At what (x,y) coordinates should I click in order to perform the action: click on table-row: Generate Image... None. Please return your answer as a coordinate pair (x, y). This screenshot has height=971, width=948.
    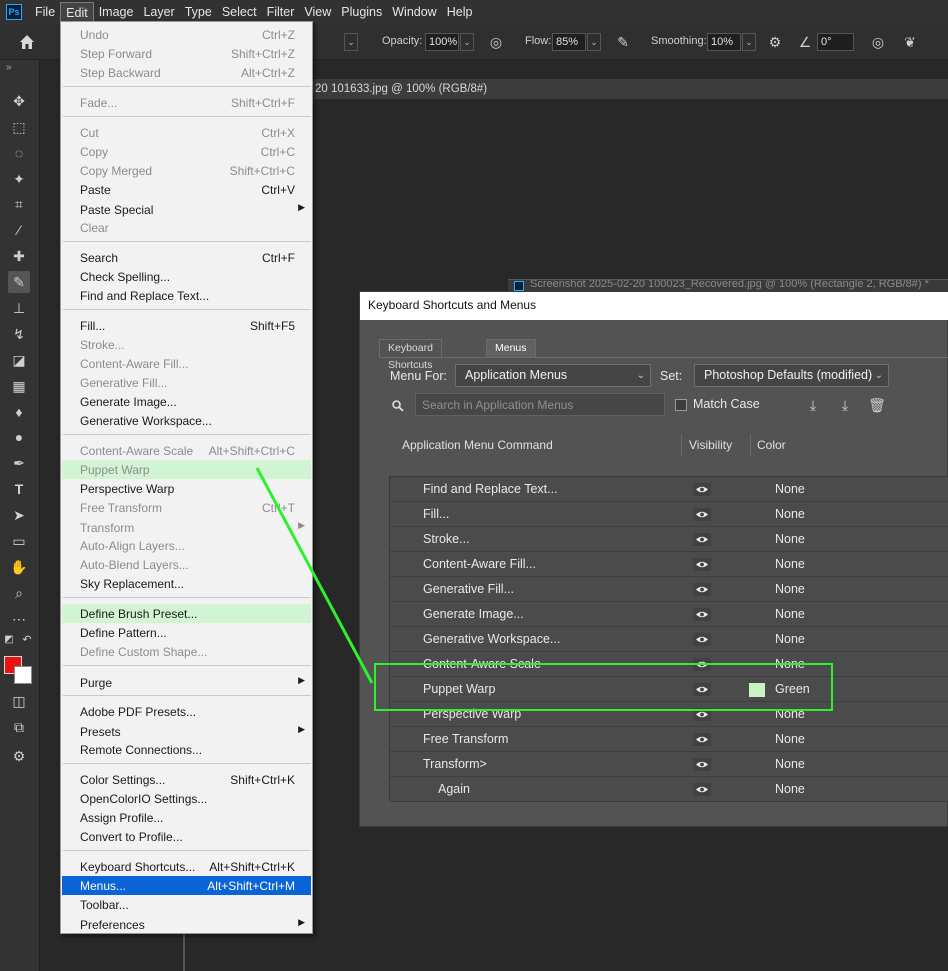
    Looking at the image, I should click on (669, 614).